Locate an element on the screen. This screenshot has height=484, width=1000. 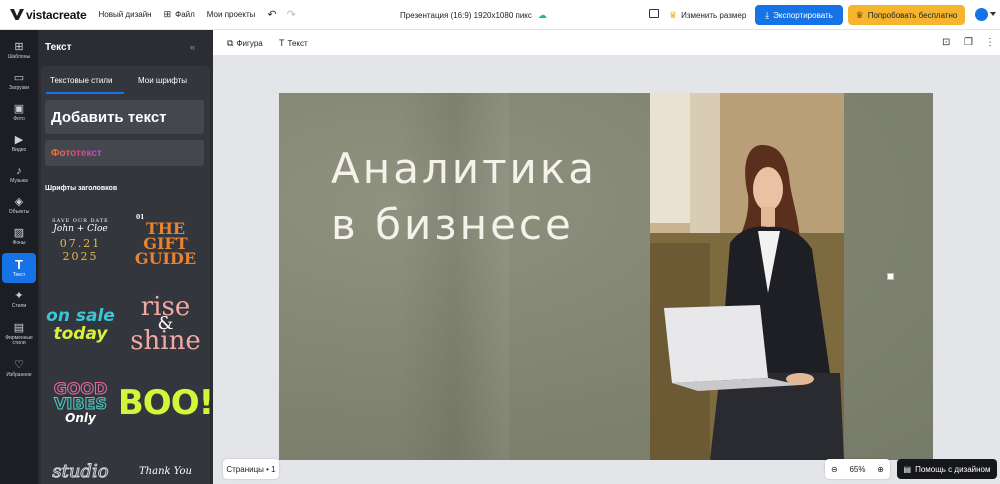
thumb-text: VIBES is located at coordinates (81, 403).